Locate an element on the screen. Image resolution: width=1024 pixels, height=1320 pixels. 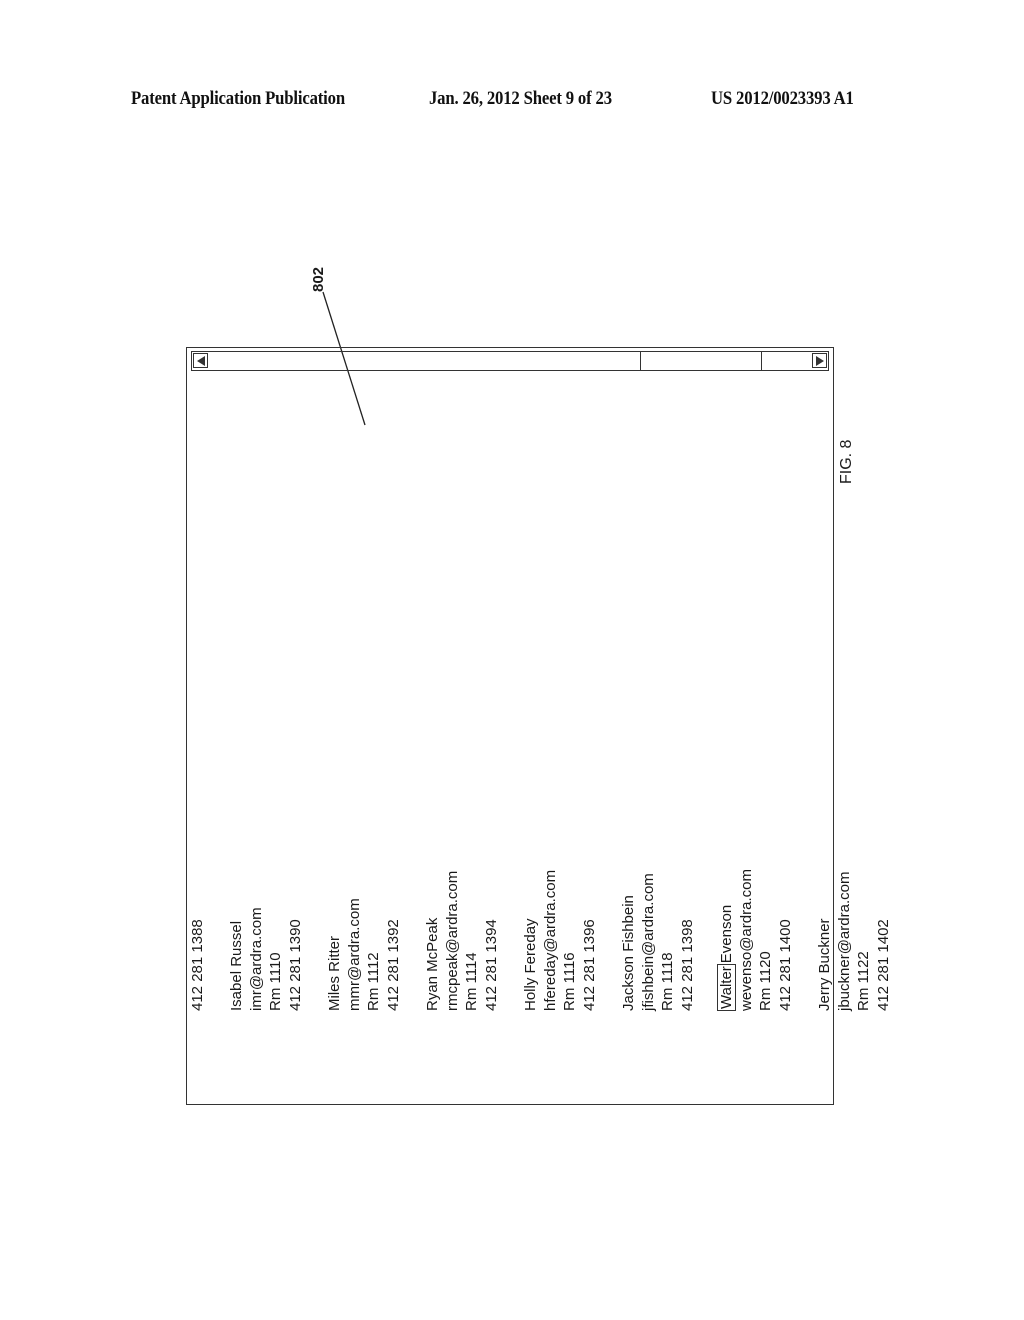
contact-line: Jerry Buckner is located at coordinates (825, 964).